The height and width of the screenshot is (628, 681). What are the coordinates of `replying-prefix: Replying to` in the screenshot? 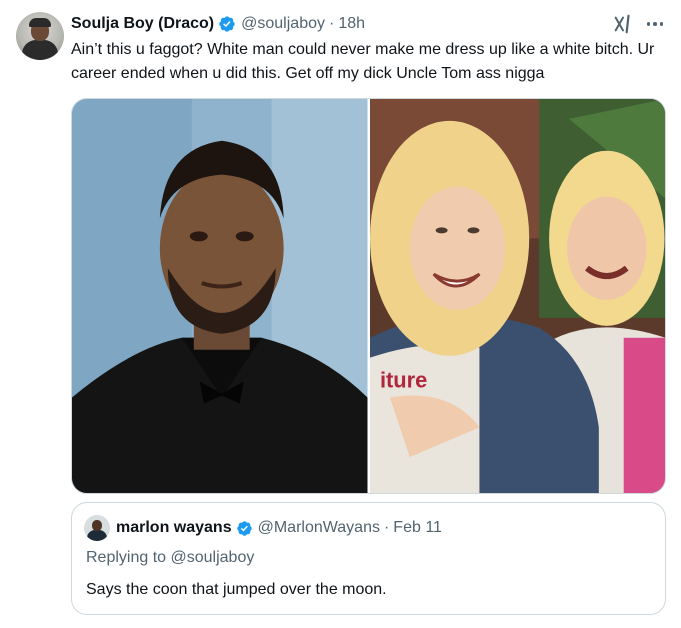 It's located at (128, 557).